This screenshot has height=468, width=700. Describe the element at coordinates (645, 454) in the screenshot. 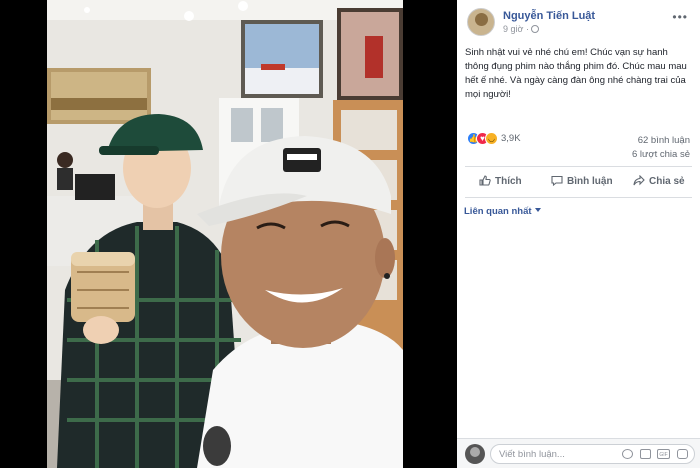

I see `camera-icon` at that location.